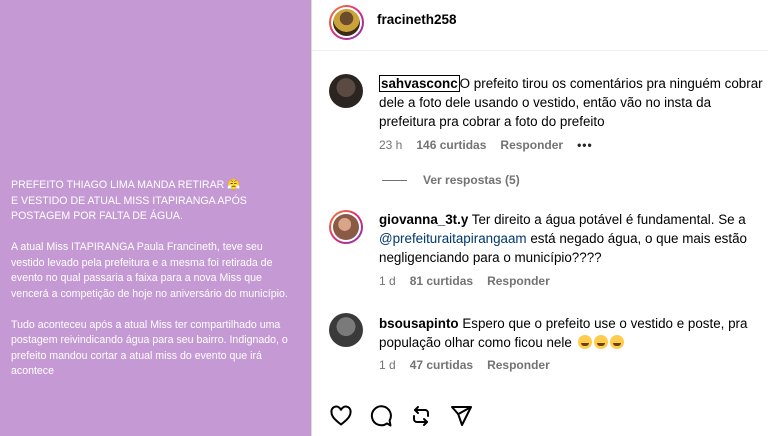 This screenshot has height=436, width=768. What do you see at coordinates (341, 416) in the screenshot?
I see `heart-icon` at bounding box center [341, 416].